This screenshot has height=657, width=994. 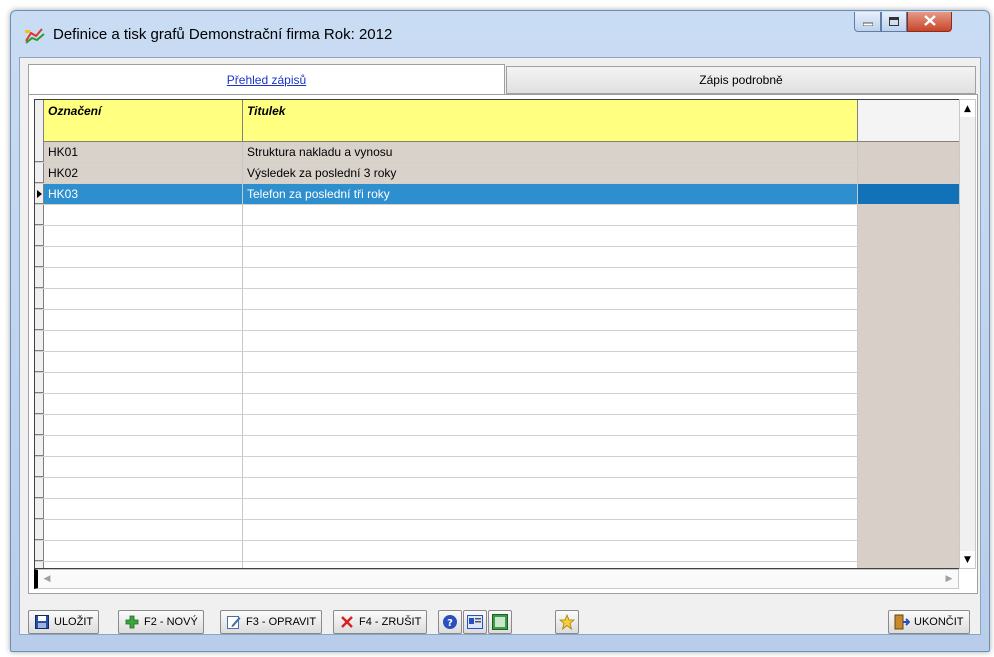 I want to click on horizontal-scrollbar: ◀ ▶, so click(x=496, y=579).